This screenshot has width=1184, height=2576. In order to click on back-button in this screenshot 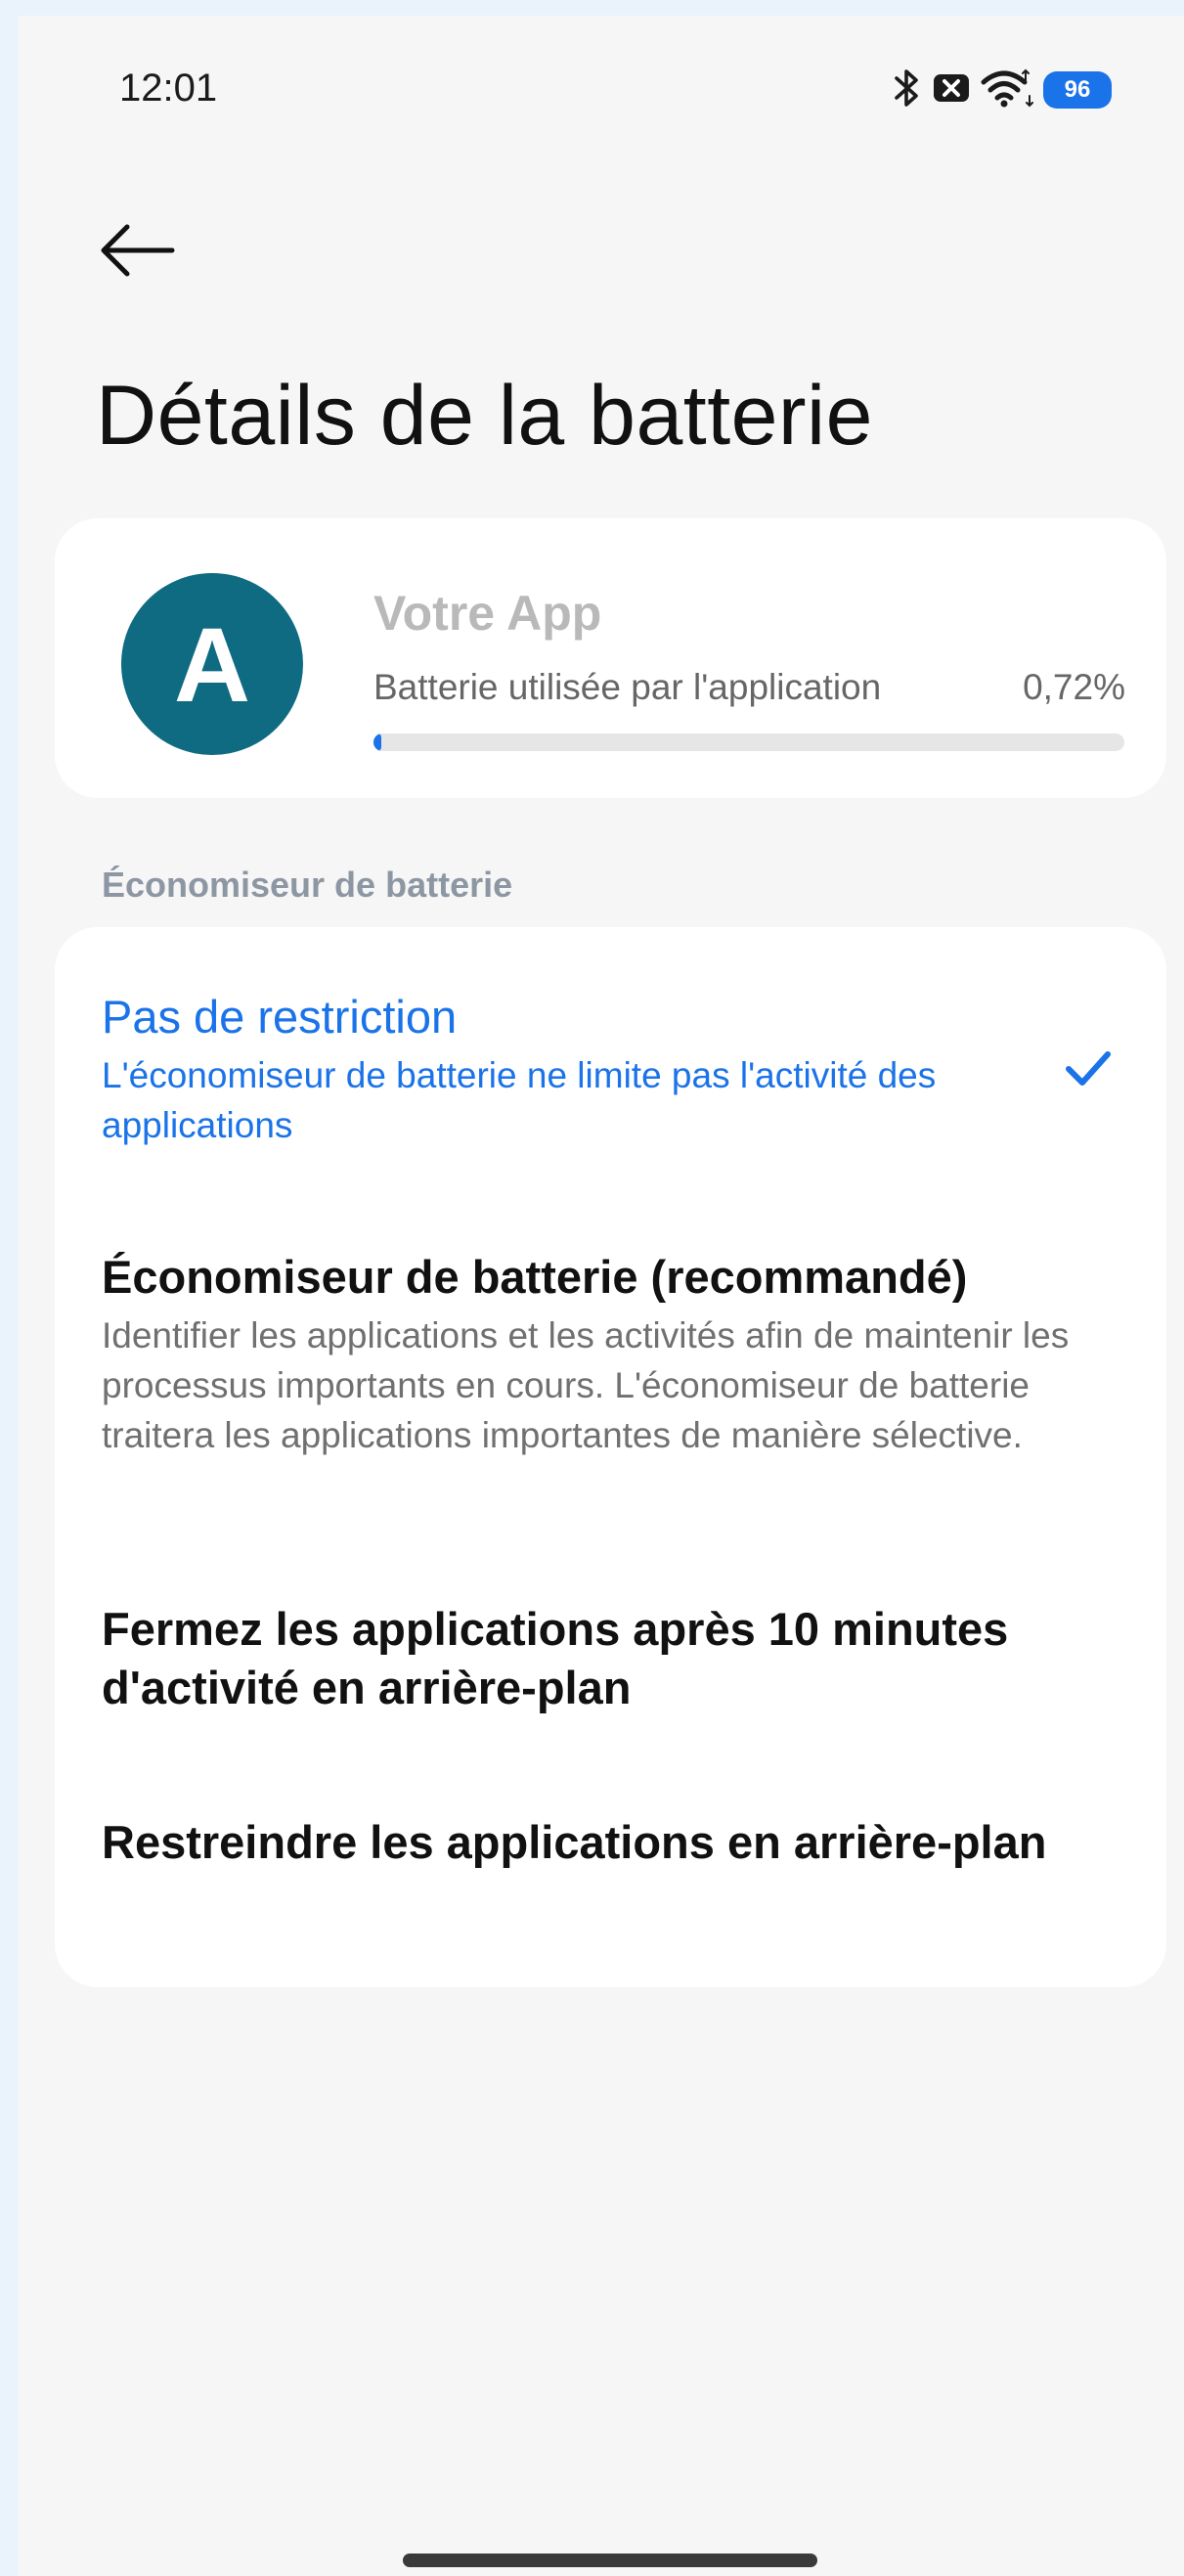, I will do `click(137, 250)`.